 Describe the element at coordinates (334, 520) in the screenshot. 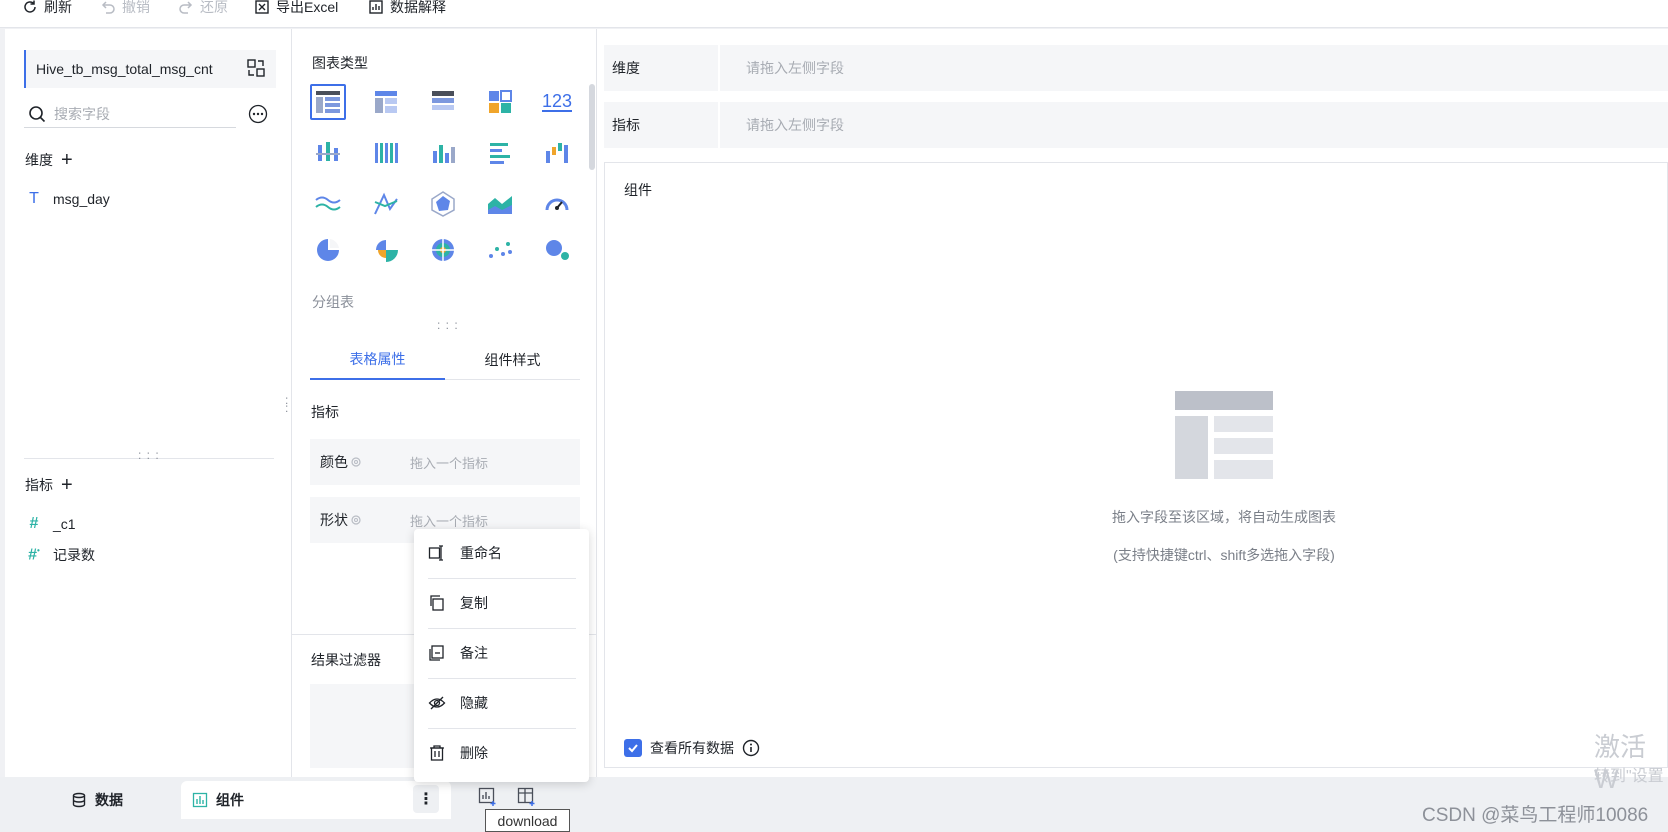

I see `shape-label: 形状` at that location.